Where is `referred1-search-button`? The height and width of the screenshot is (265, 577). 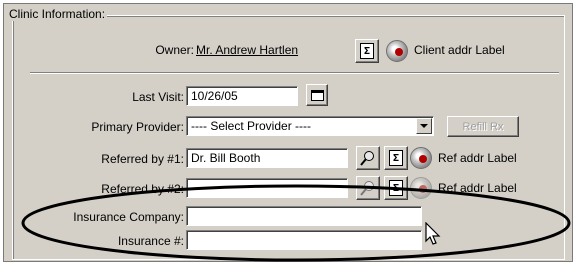
referred1-search-button is located at coordinates (368, 158).